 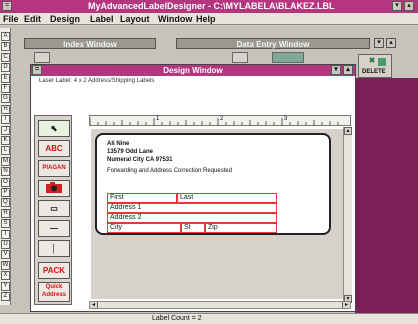 What do you see at coordinates (54, 128) in the screenshot?
I see `select-tool-icon: ⬉` at bounding box center [54, 128].